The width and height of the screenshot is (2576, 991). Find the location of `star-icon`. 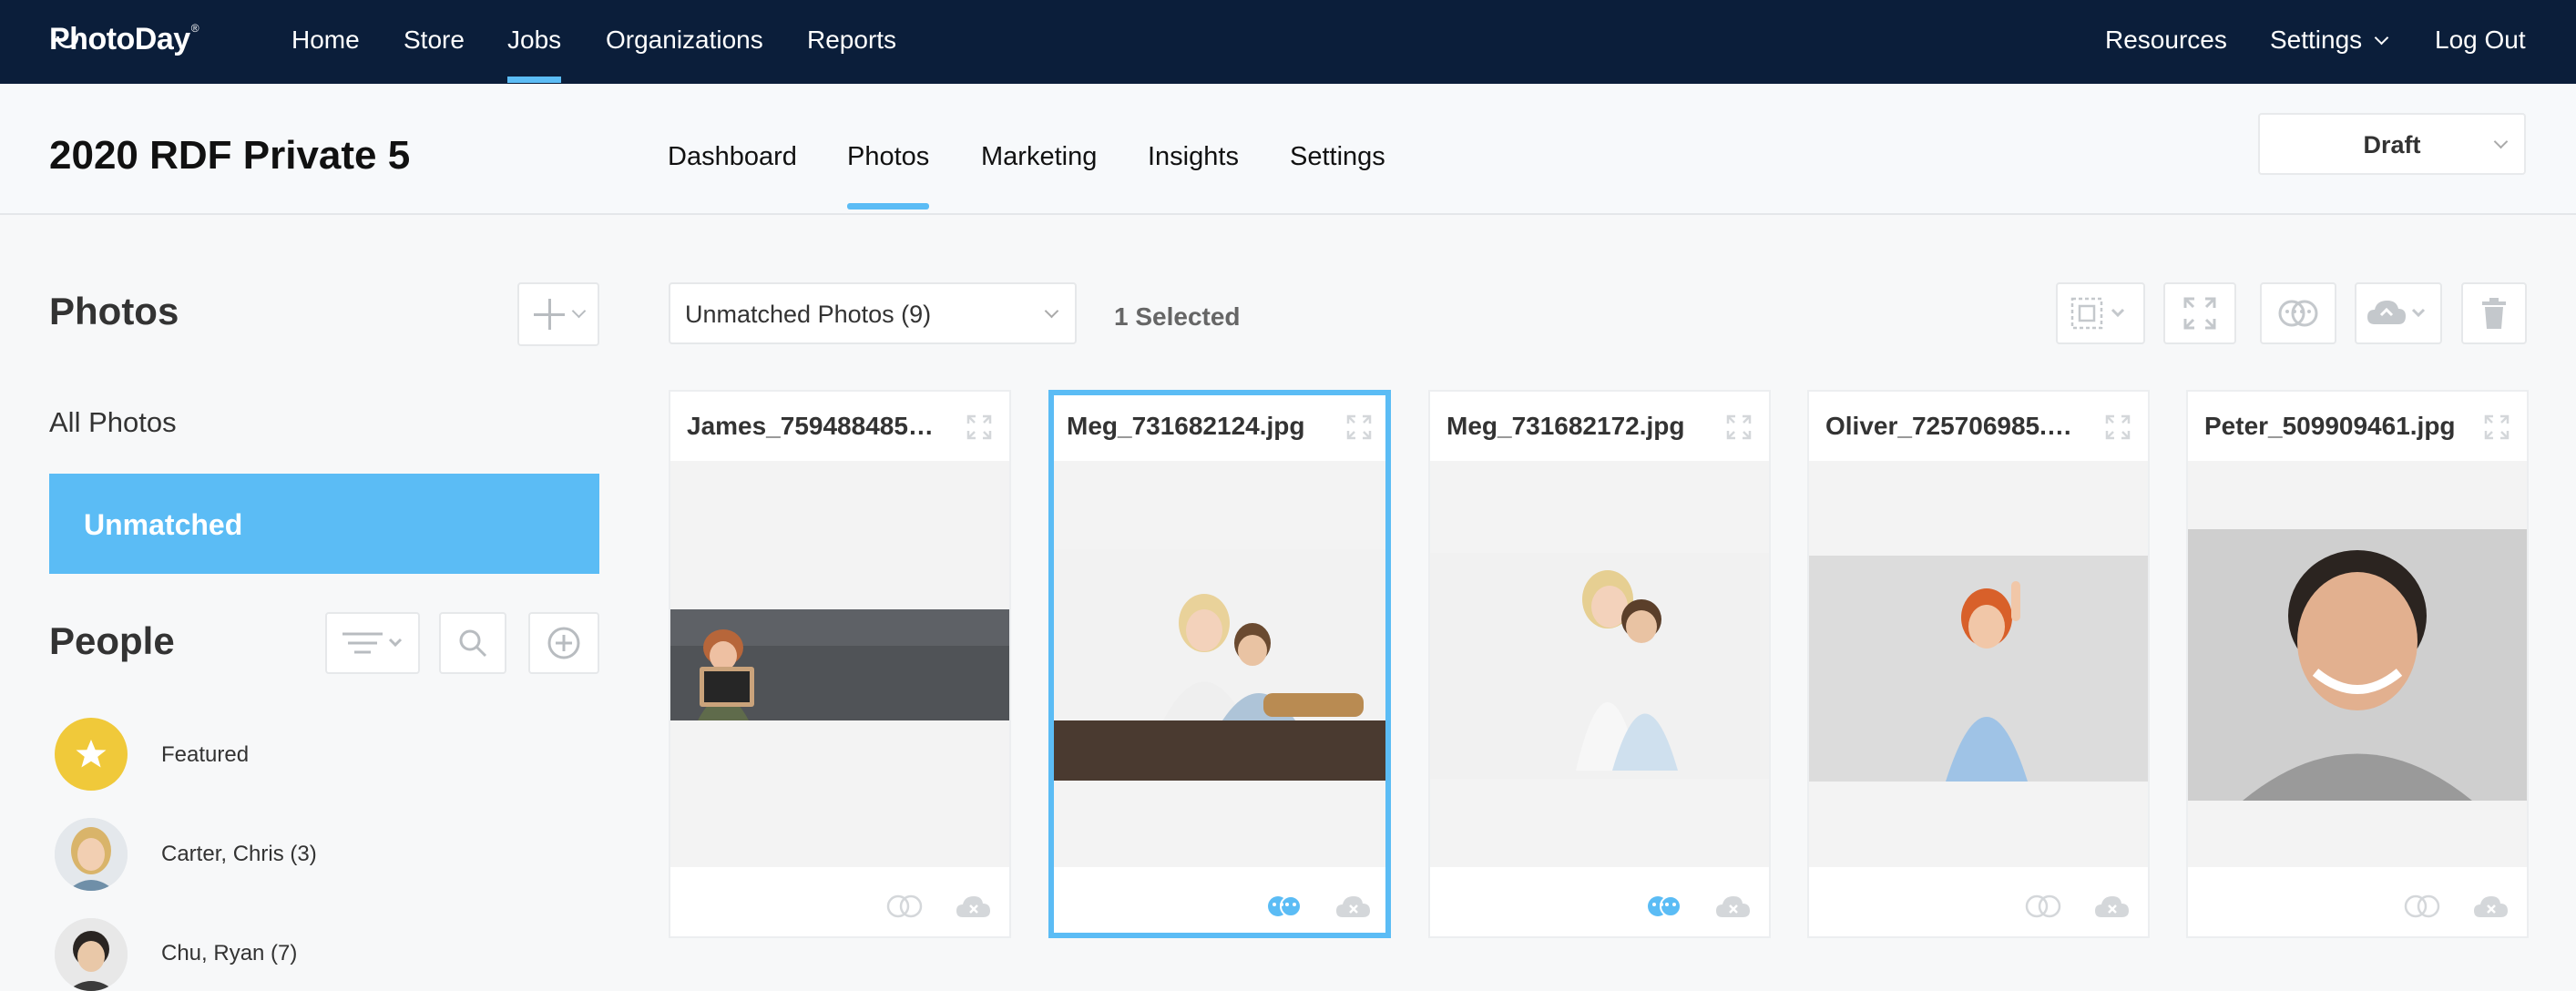

star-icon is located at coordinates (91, 754).